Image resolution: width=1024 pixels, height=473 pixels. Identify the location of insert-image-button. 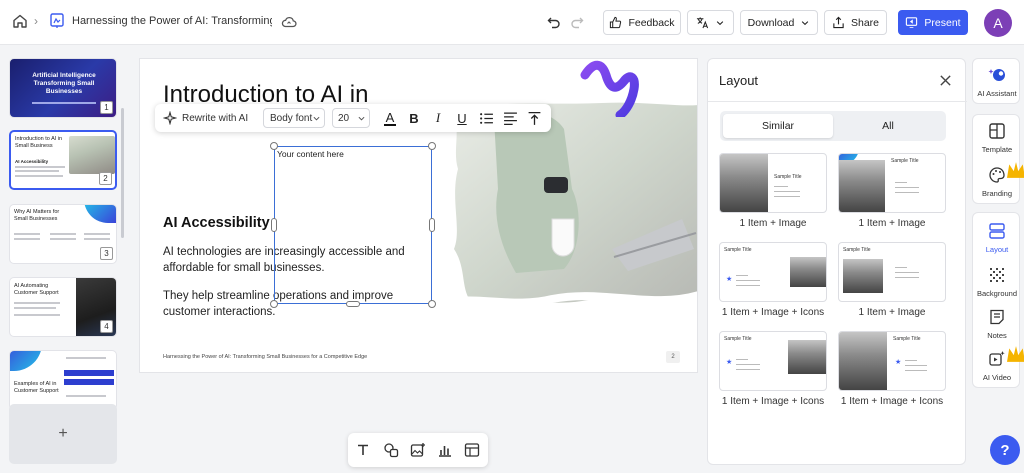
(418, 450).